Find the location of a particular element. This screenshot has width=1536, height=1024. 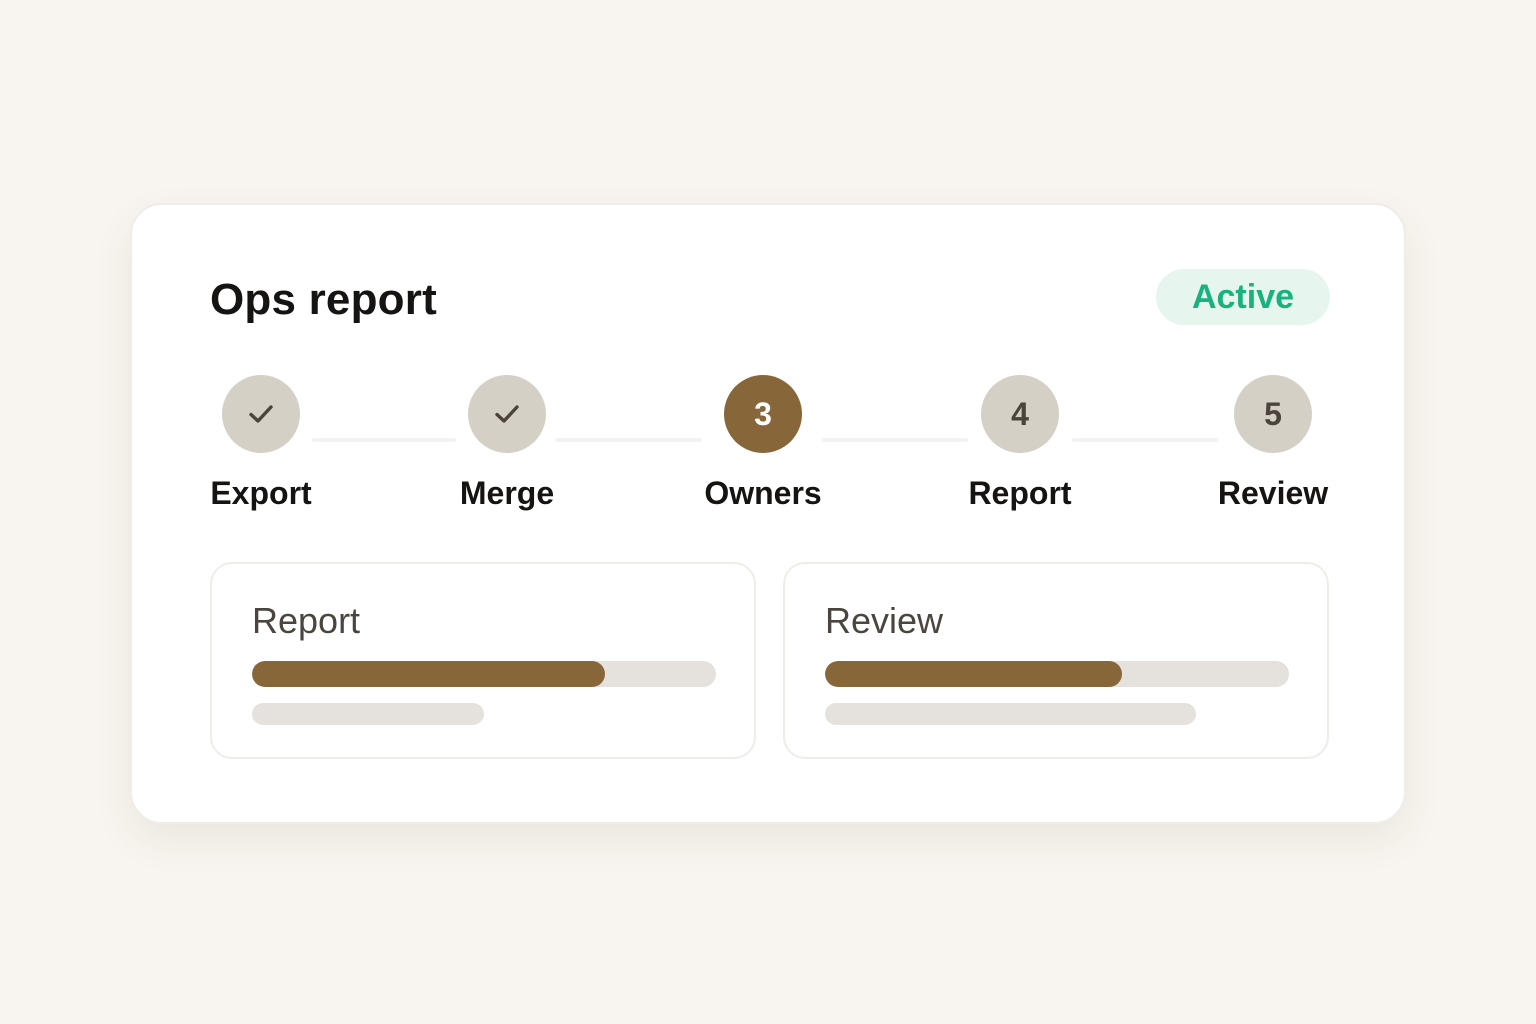

step-export: Export is located at coordinates (261, 443).